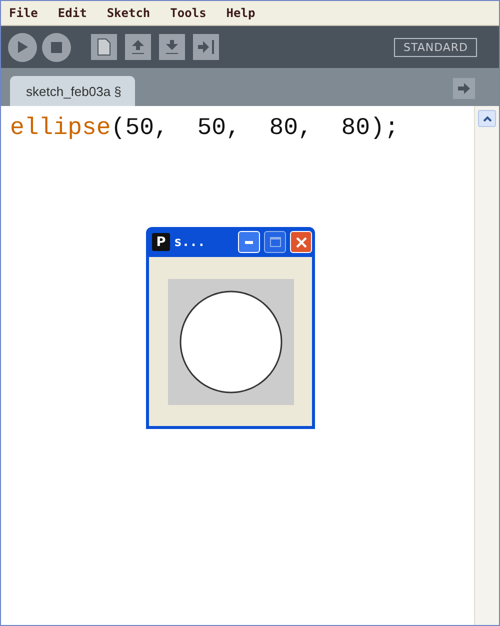 The width and height of the screenshot is (500, 626). Describe the element at coordinates (275, 242) in the screenshot. I see `maximize-icon` at that location.